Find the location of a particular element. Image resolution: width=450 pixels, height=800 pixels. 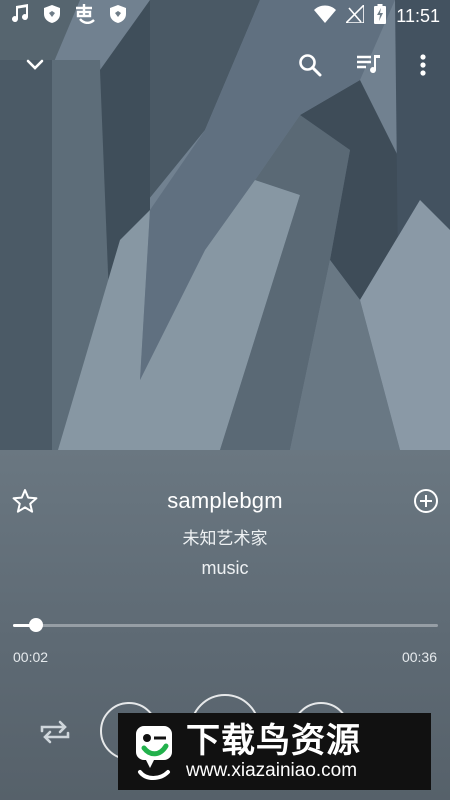

watermark-banner: 下载鸟资源 www.xiazainiao.com is located at coordinates (274, 751).